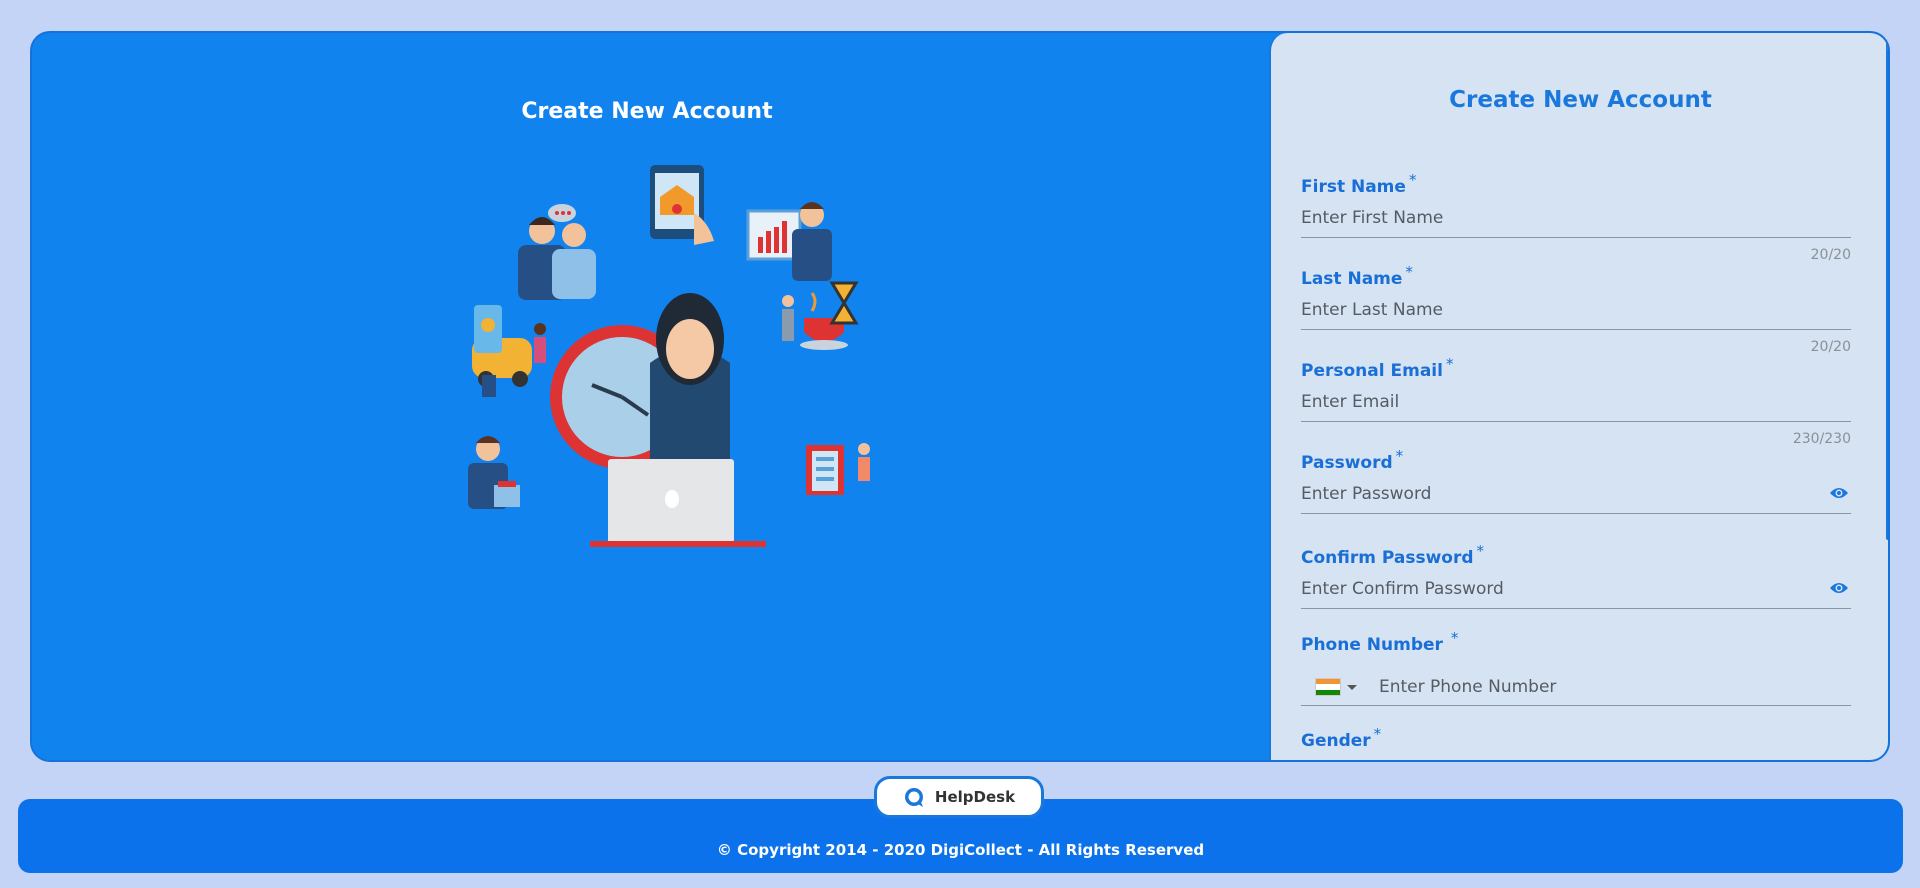 Image resolution: width=1920 pixels, height=888 pixels. Describe the element at coordinates (1615, 687) in the screenshot. I see `phone-input: Enter Phone Number` at that location.